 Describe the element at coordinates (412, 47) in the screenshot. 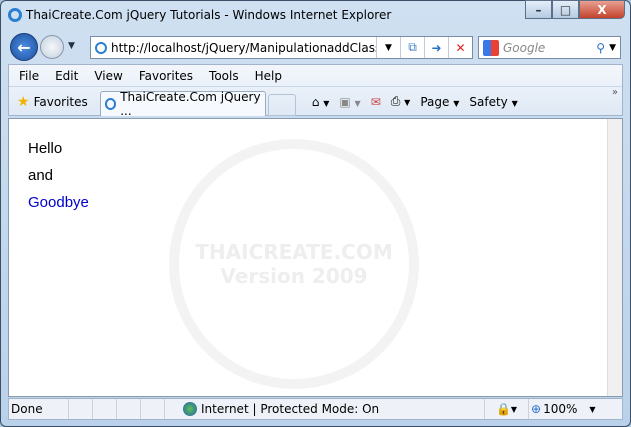

I see `compatibility-view-icon: ⧉` at that location.